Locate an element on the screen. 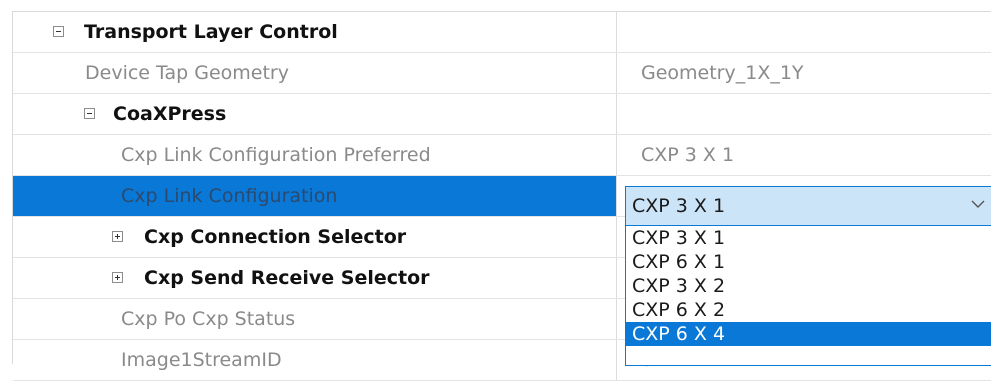  dropdown-option: CXP 6 X 1 is located at coordinates (808, 262).